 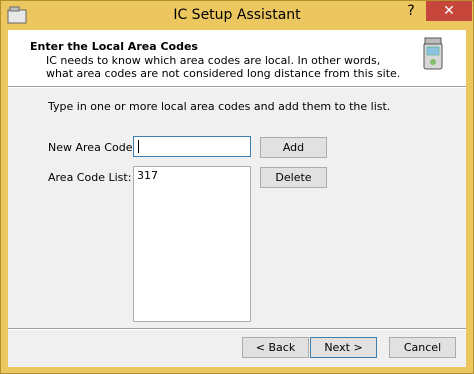 What do you see at coordinates (422, 347) in the screenshot?
I see `cancel-button: Cancel` at bounding box center [422, 347].